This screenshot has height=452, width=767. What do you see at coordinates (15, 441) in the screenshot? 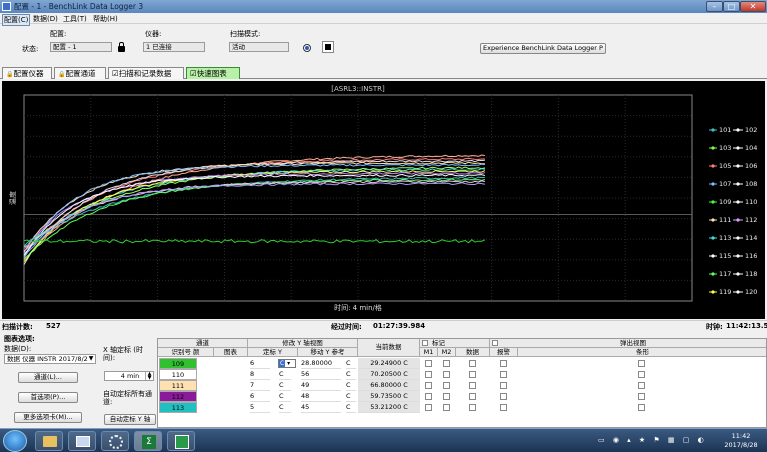
I see `start-button` at bounding box center [15, 441].